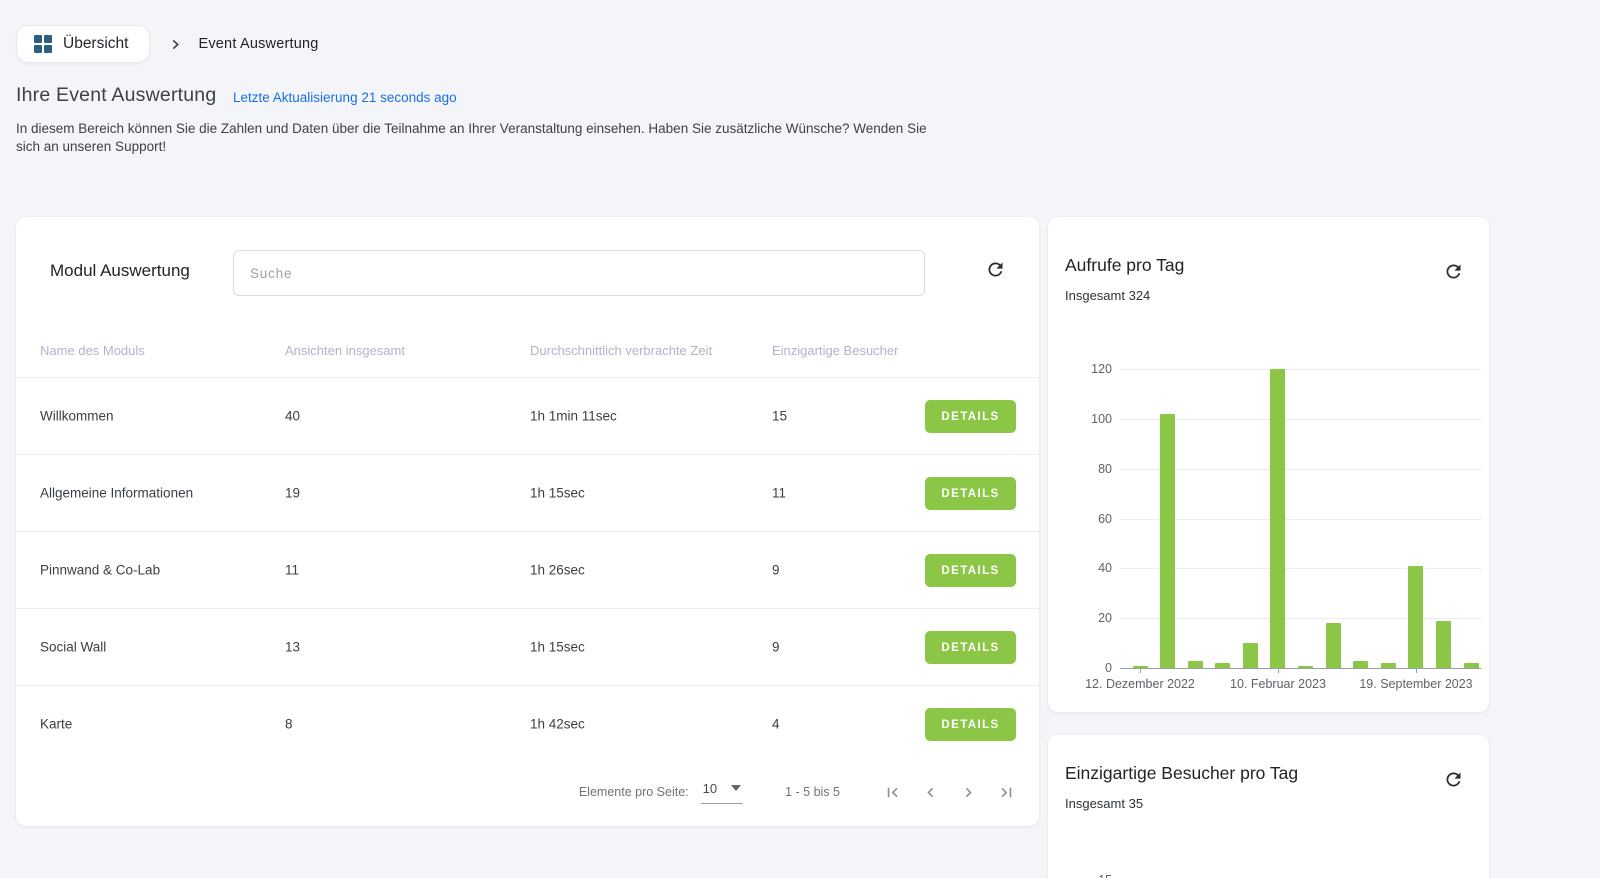 This screenshot has height=878, width=1600. I want to click on y-axis-tick-label: 0, so click(1108, 668).